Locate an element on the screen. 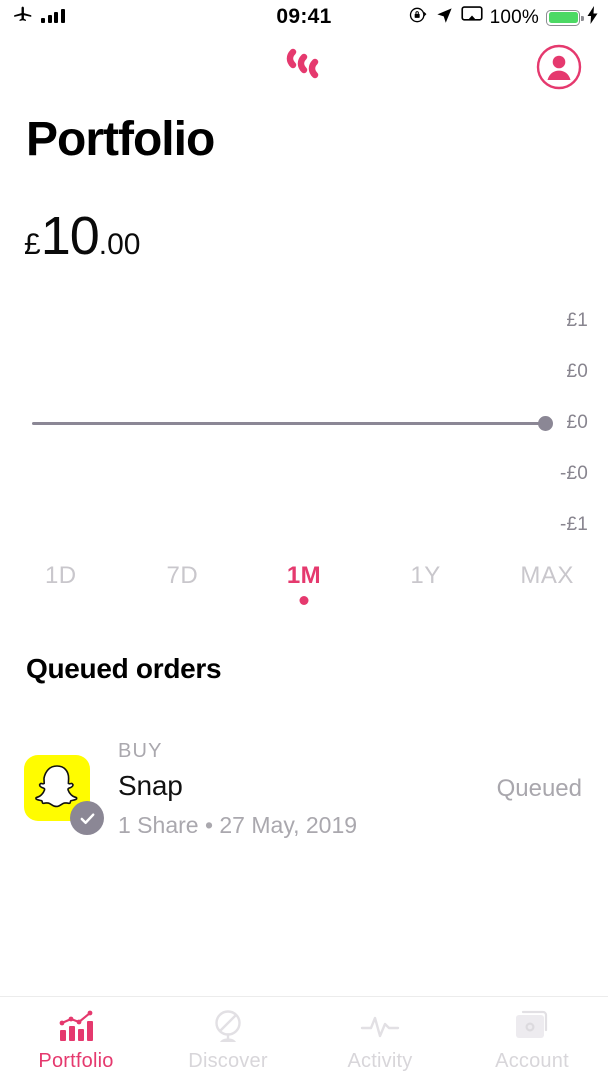 The height and width of the screenshot is (1080, 608). profile-avatar-icon is located at coordinates (559, 69).